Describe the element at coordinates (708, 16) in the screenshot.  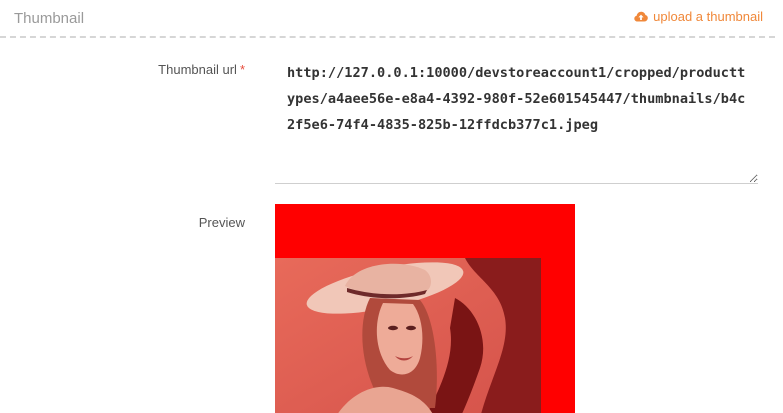
I see `upload-thumbnail-label: upload a thumbnail` at that location.